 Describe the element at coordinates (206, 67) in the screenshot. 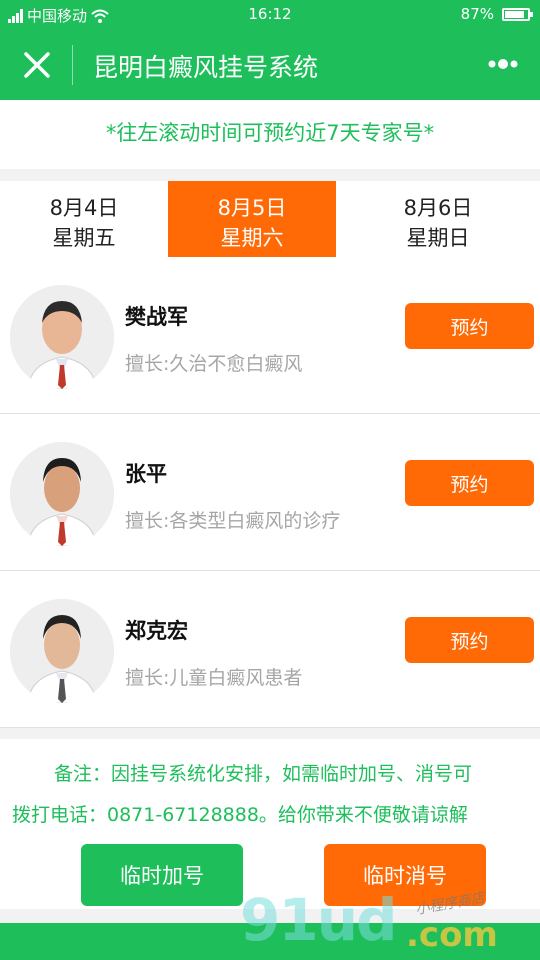

I see `page-title: 昆明白癜风挂号系统` at that location.